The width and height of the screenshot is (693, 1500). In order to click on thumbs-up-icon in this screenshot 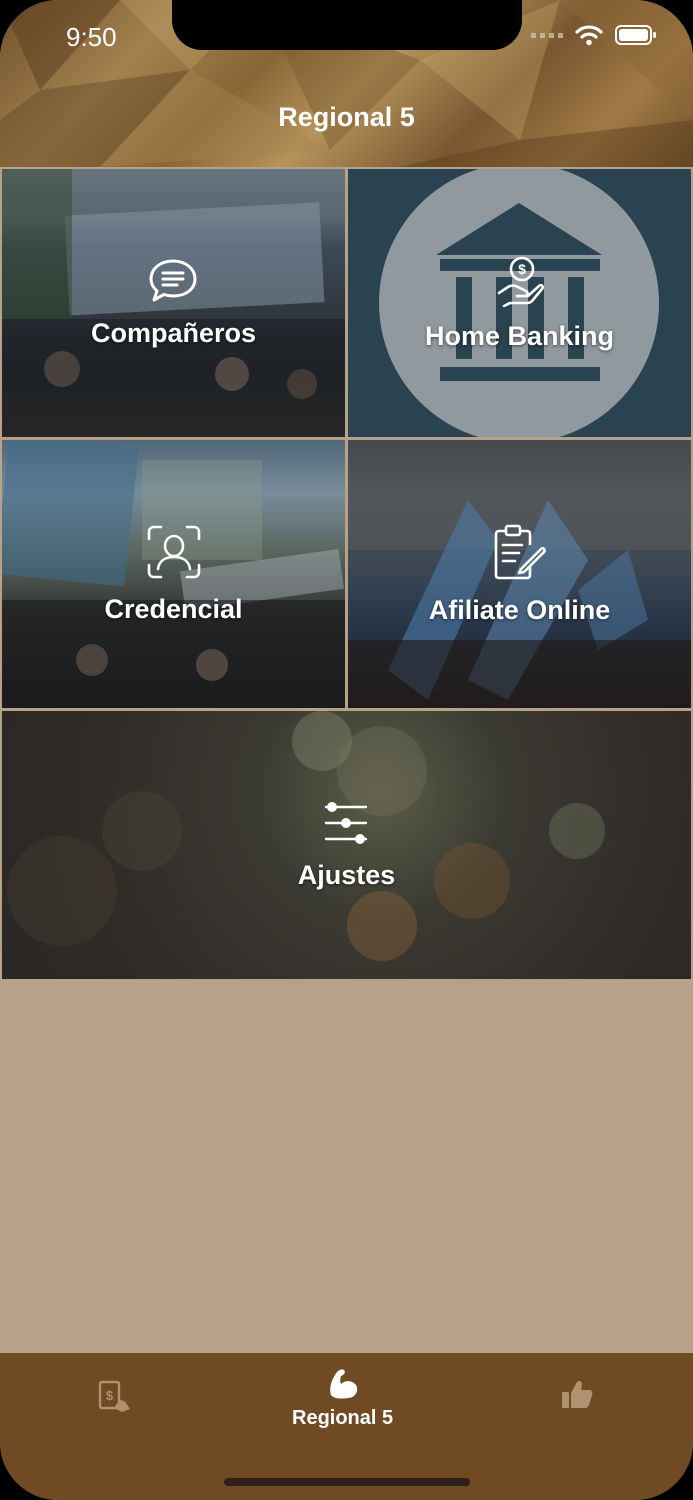, I will do `click(577, 1394)`.